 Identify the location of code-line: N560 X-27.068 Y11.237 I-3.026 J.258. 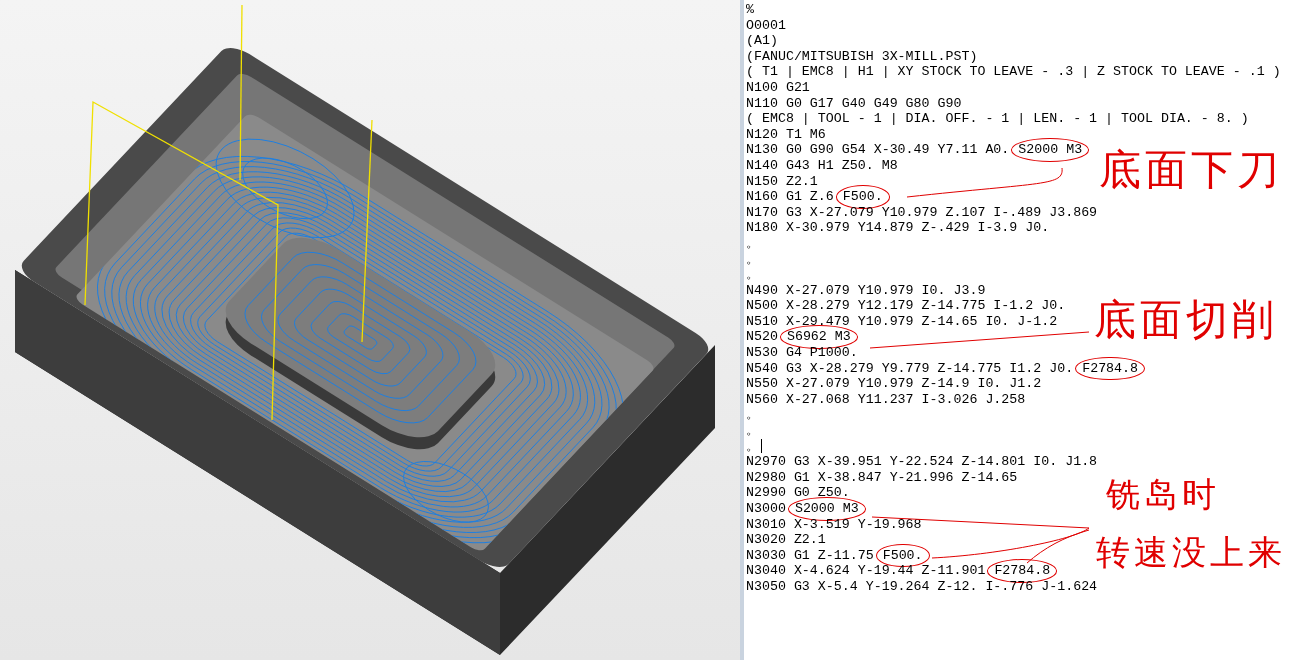
(886, 399).